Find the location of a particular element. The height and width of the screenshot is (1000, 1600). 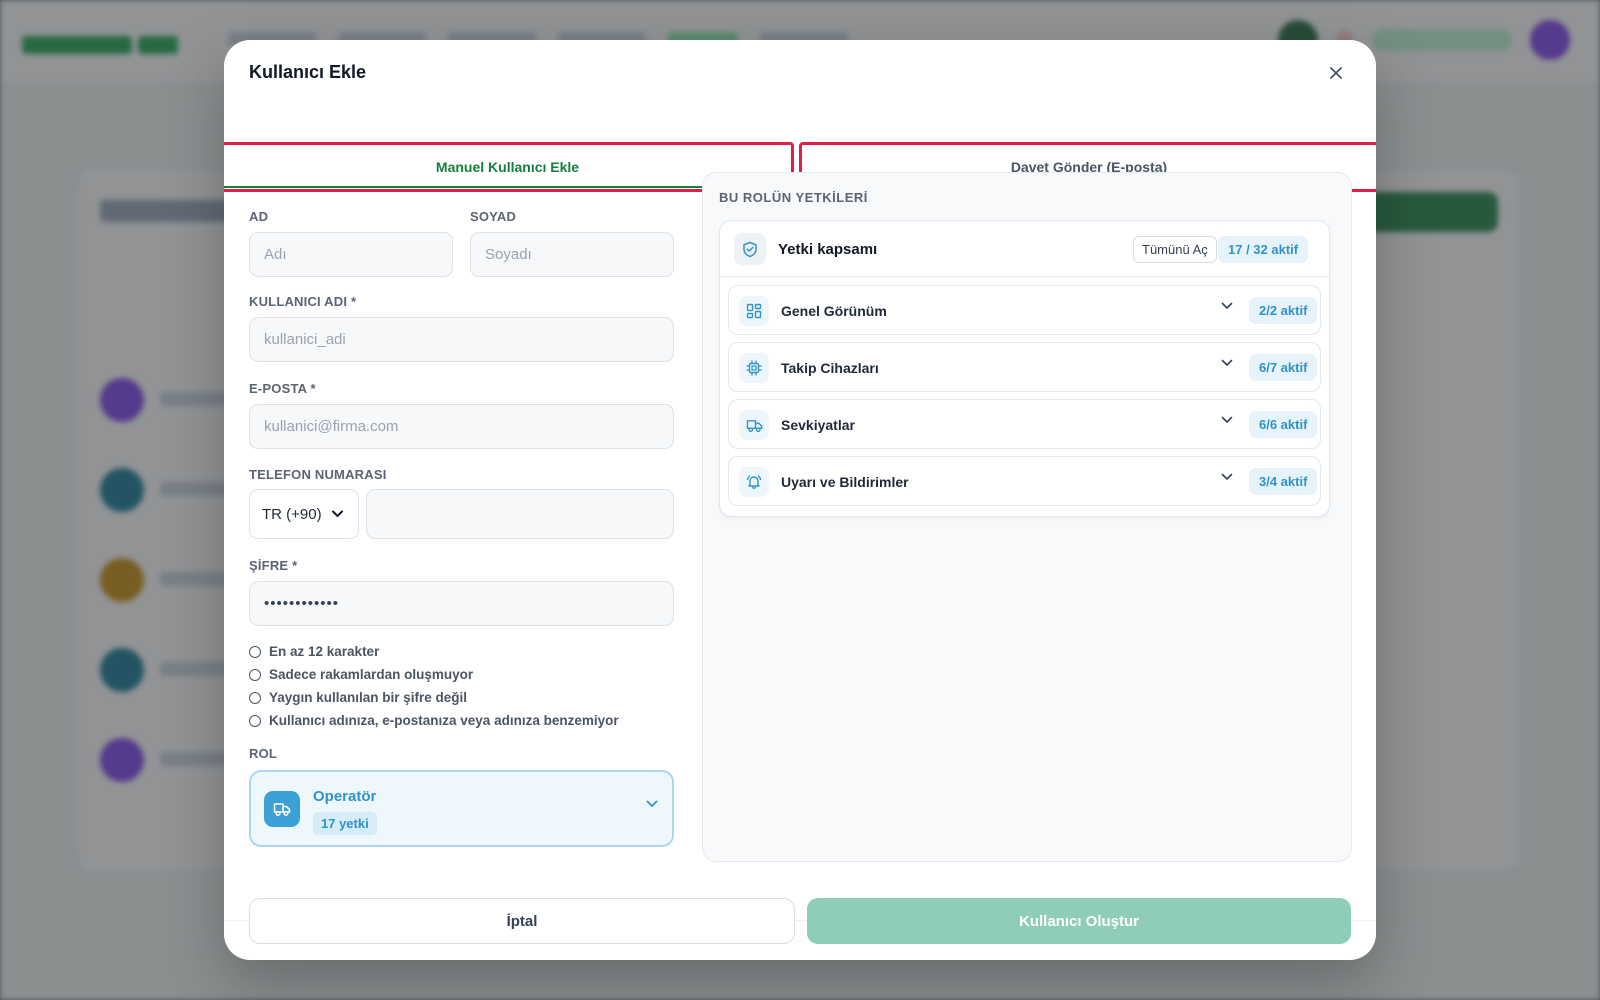

create-user-button: Kullanıcı Oluştur is located at coordinates (1079, 921).